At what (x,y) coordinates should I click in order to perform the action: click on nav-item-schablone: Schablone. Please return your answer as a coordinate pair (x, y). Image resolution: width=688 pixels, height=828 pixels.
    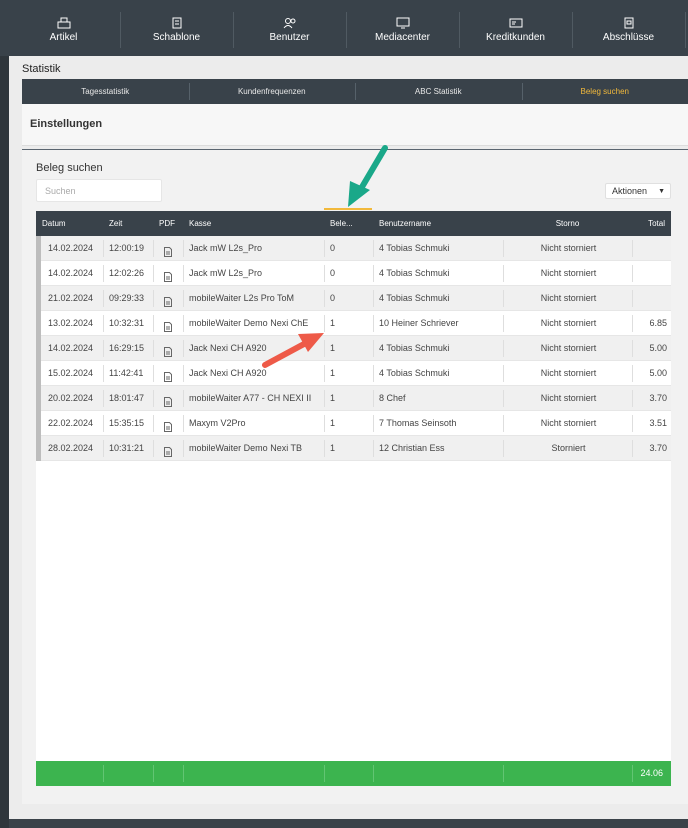
    Looking at the image, I should click on (176, 30).